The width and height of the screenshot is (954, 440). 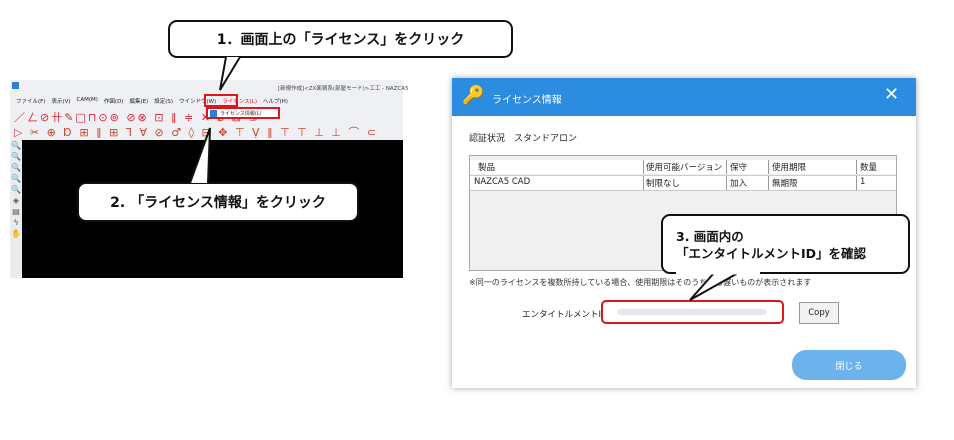 What do you see at coordinates (230, 73) in the screenshot?
I see `step1-pointer` at bounding box center [230, 73].